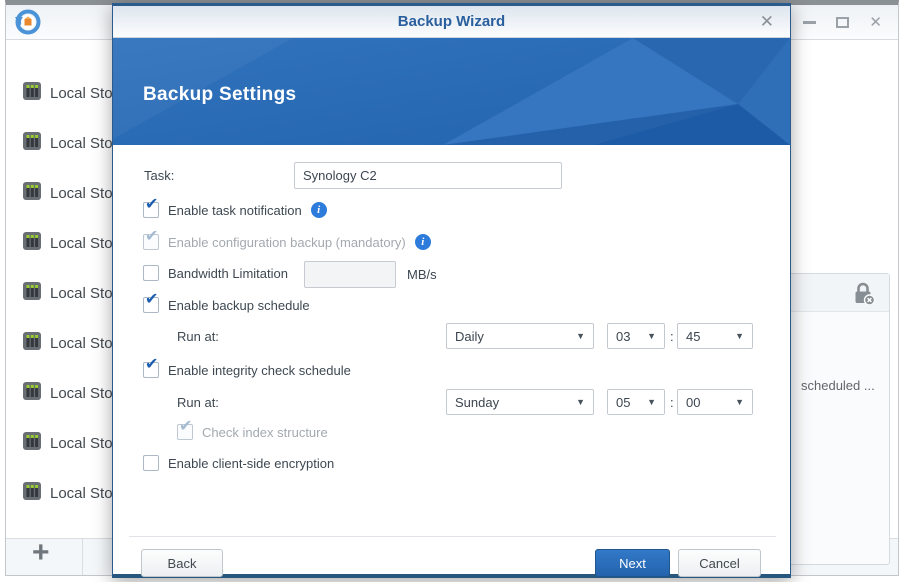  I want to click on window-controls: ✕, so click(842, 22).